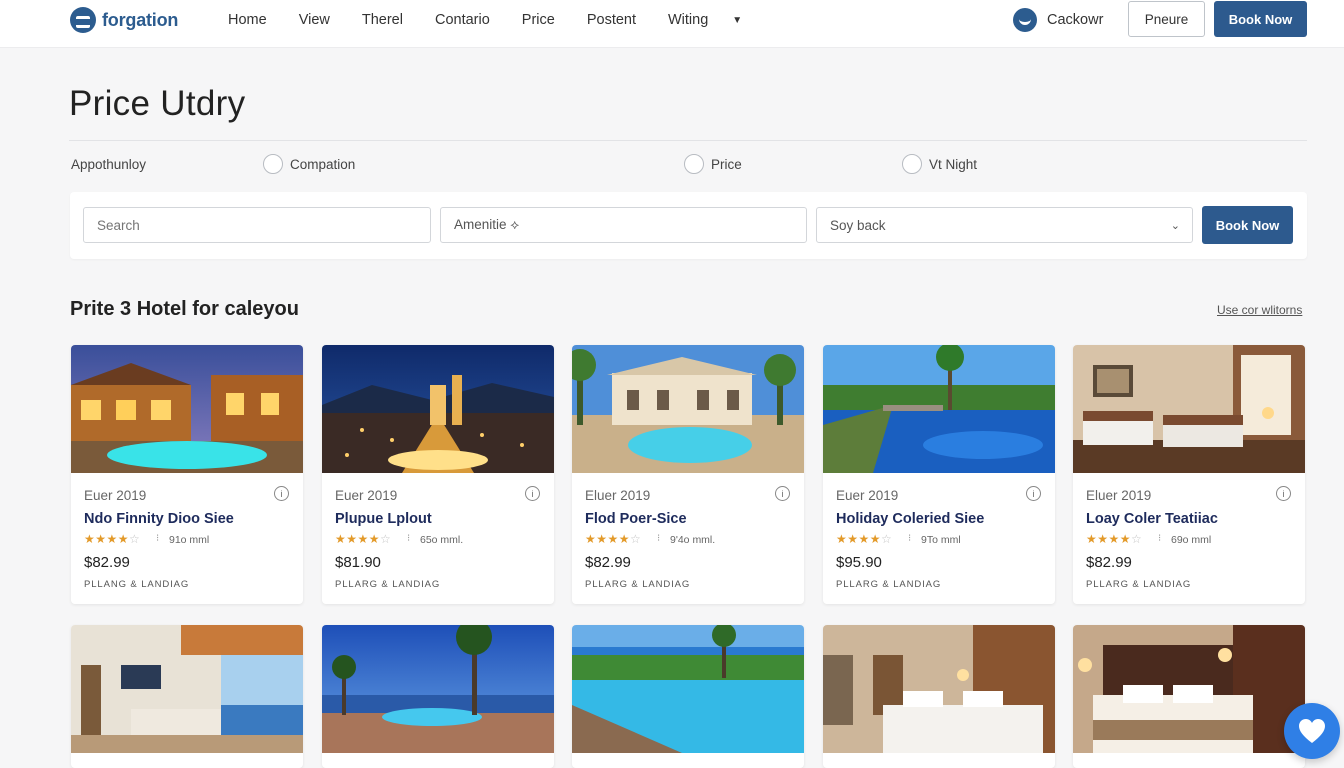  I want to click on user-menu: Cackowr, so click(1058, 20).